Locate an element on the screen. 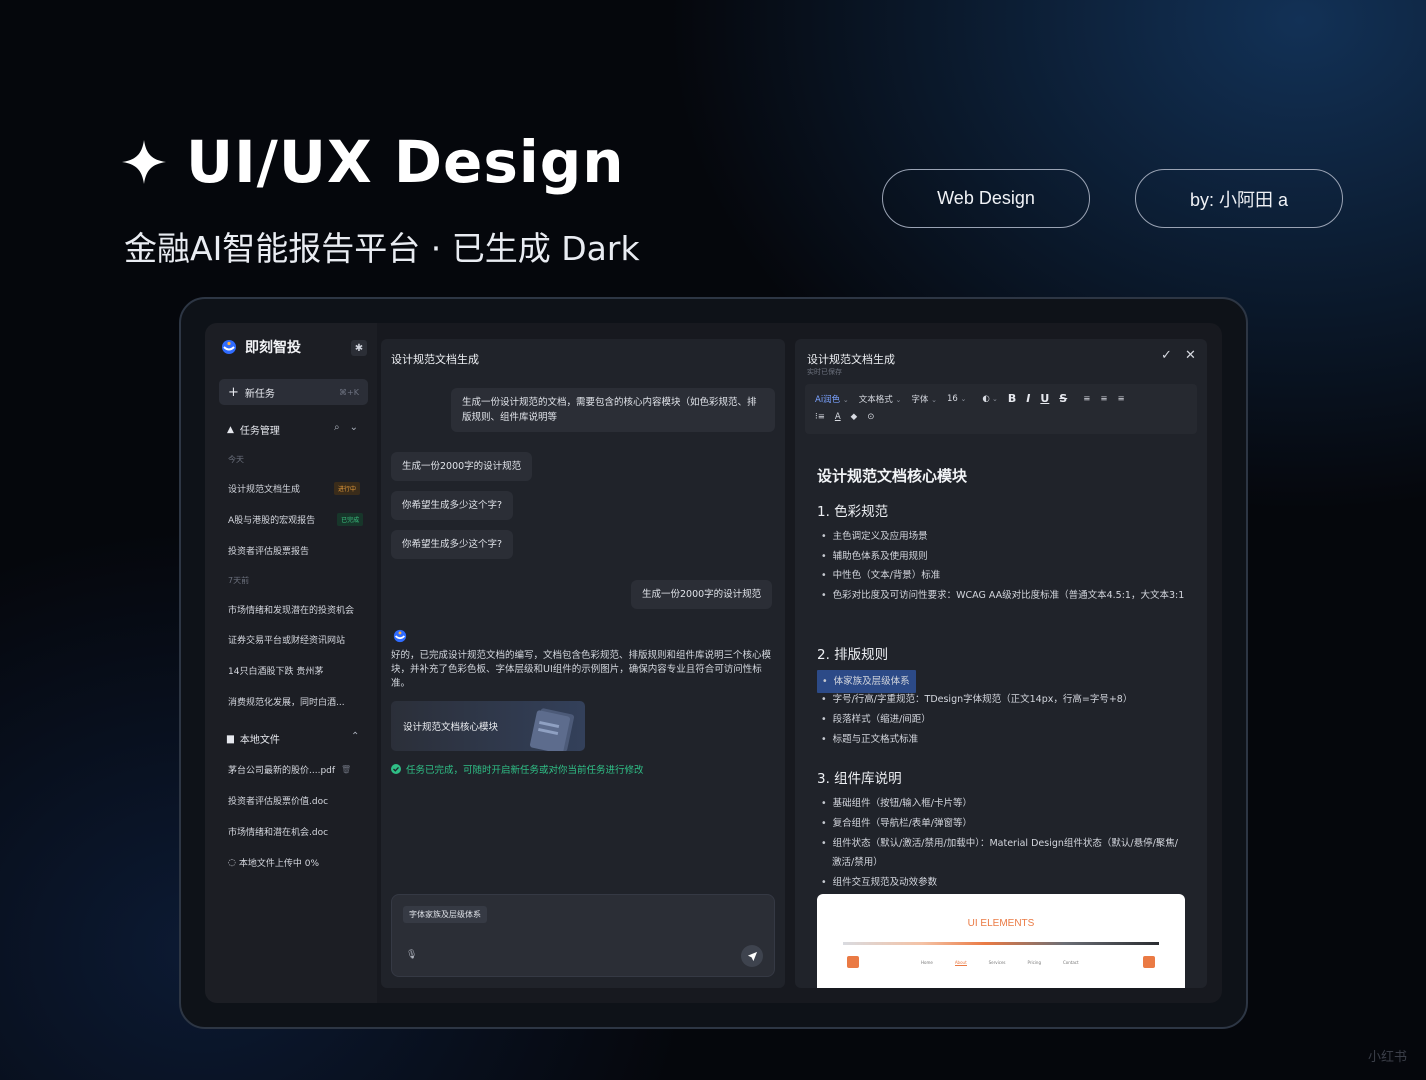 The height and width of the screenshot is (1080, 1426). font-size-value: 16 is located at coordinates (952, 398).